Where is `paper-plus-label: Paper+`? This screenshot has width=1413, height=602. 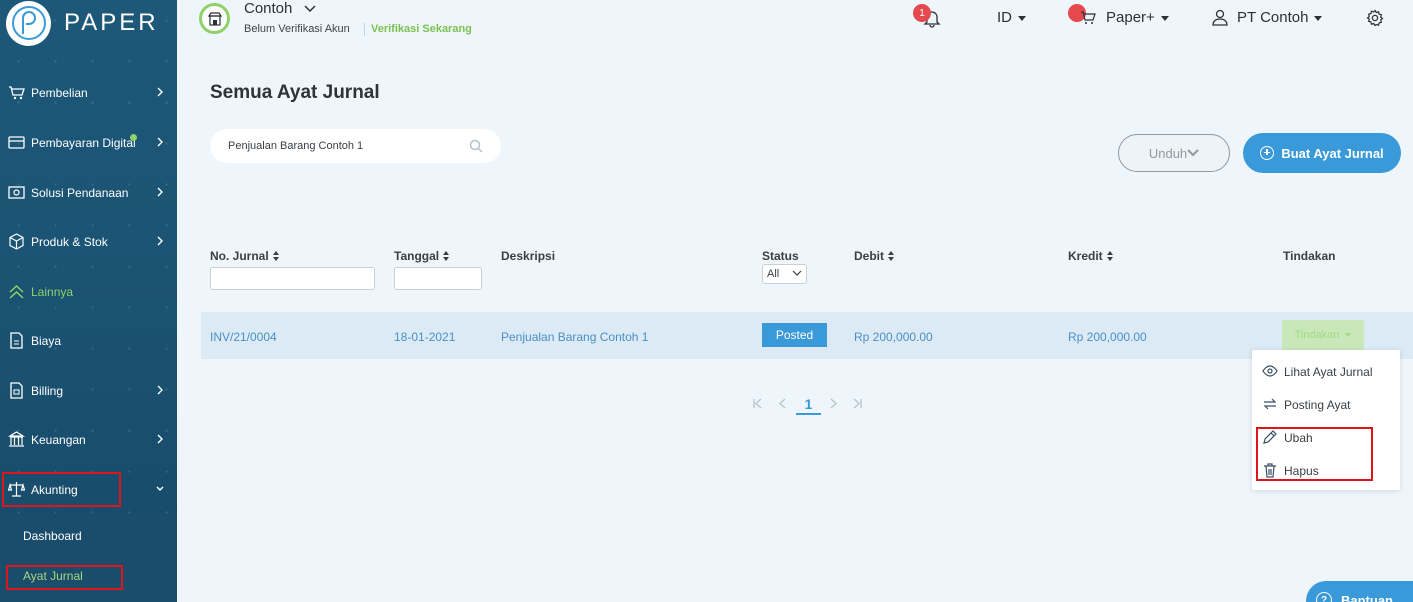 paper-plus-label: Paper+ is located at coordinates (1130, 17).